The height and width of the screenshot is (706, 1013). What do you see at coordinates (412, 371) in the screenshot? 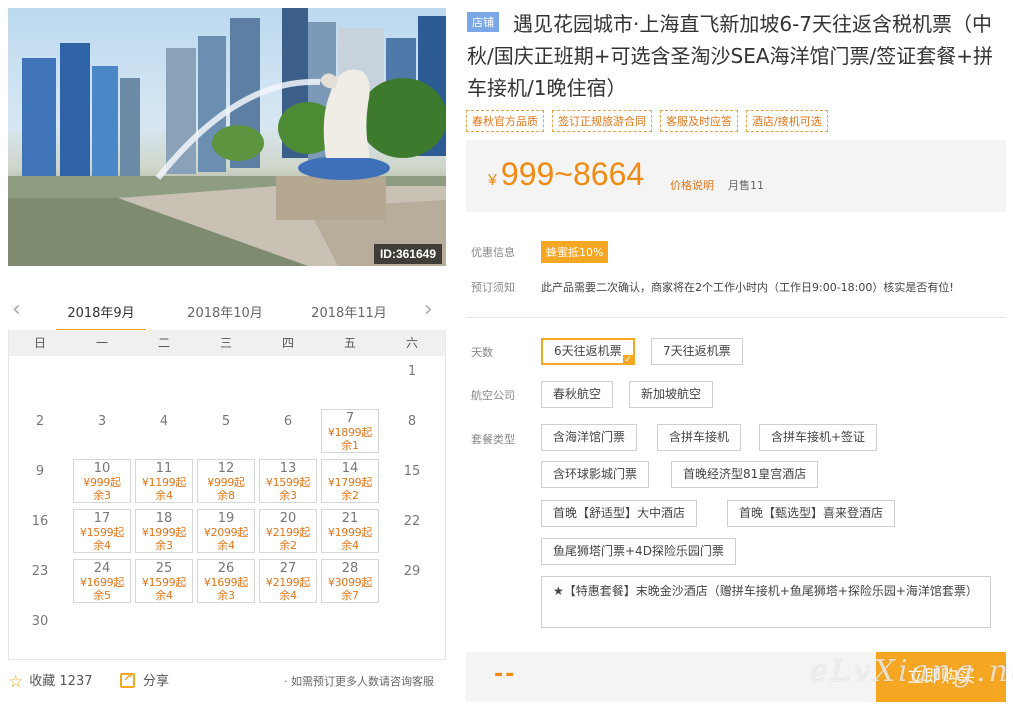
I see `day-number: 1` at bounding box center [412, 371].